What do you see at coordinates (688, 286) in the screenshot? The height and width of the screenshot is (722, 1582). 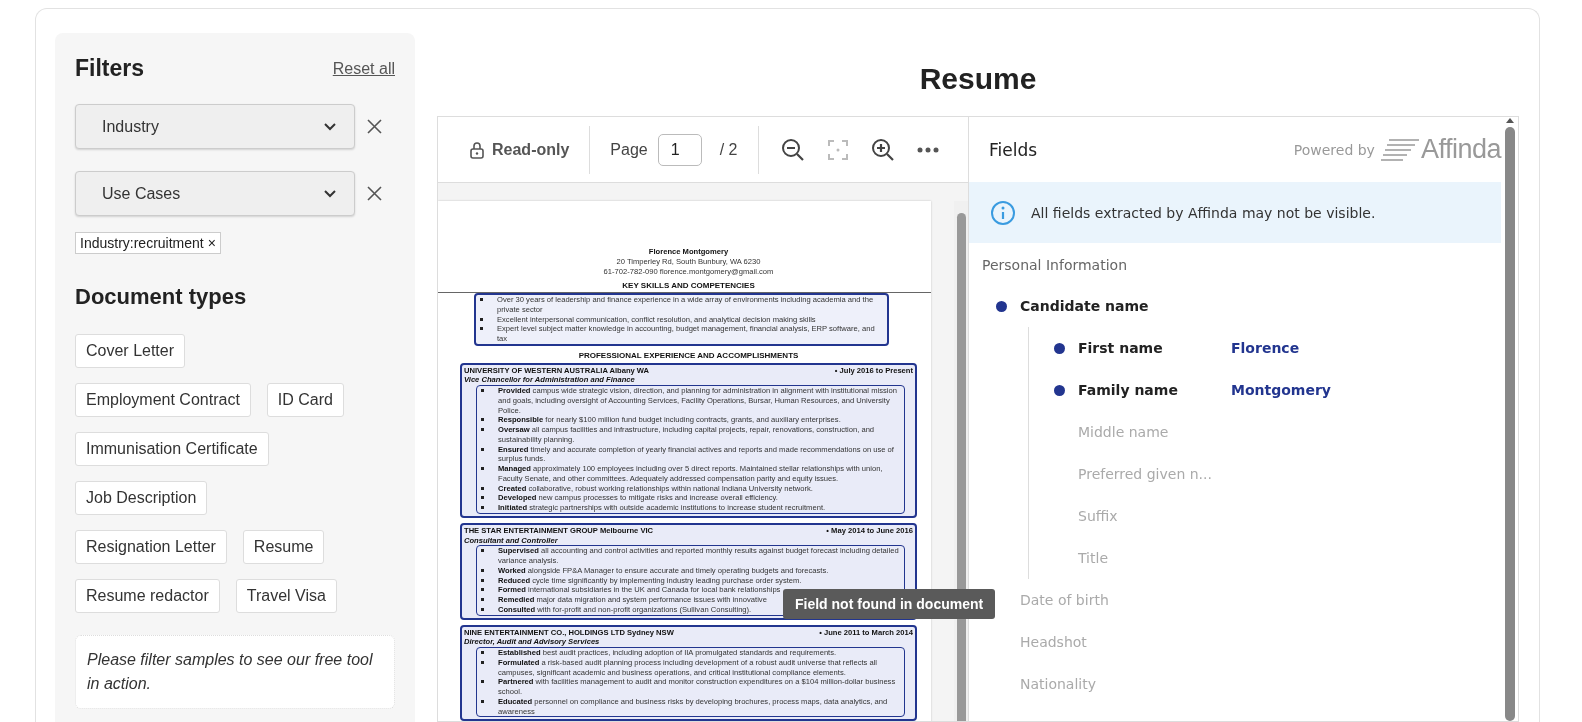 I see `document-heading: KEY SKILLS AND COMPETENCIES` at bounding box center [688, 286].